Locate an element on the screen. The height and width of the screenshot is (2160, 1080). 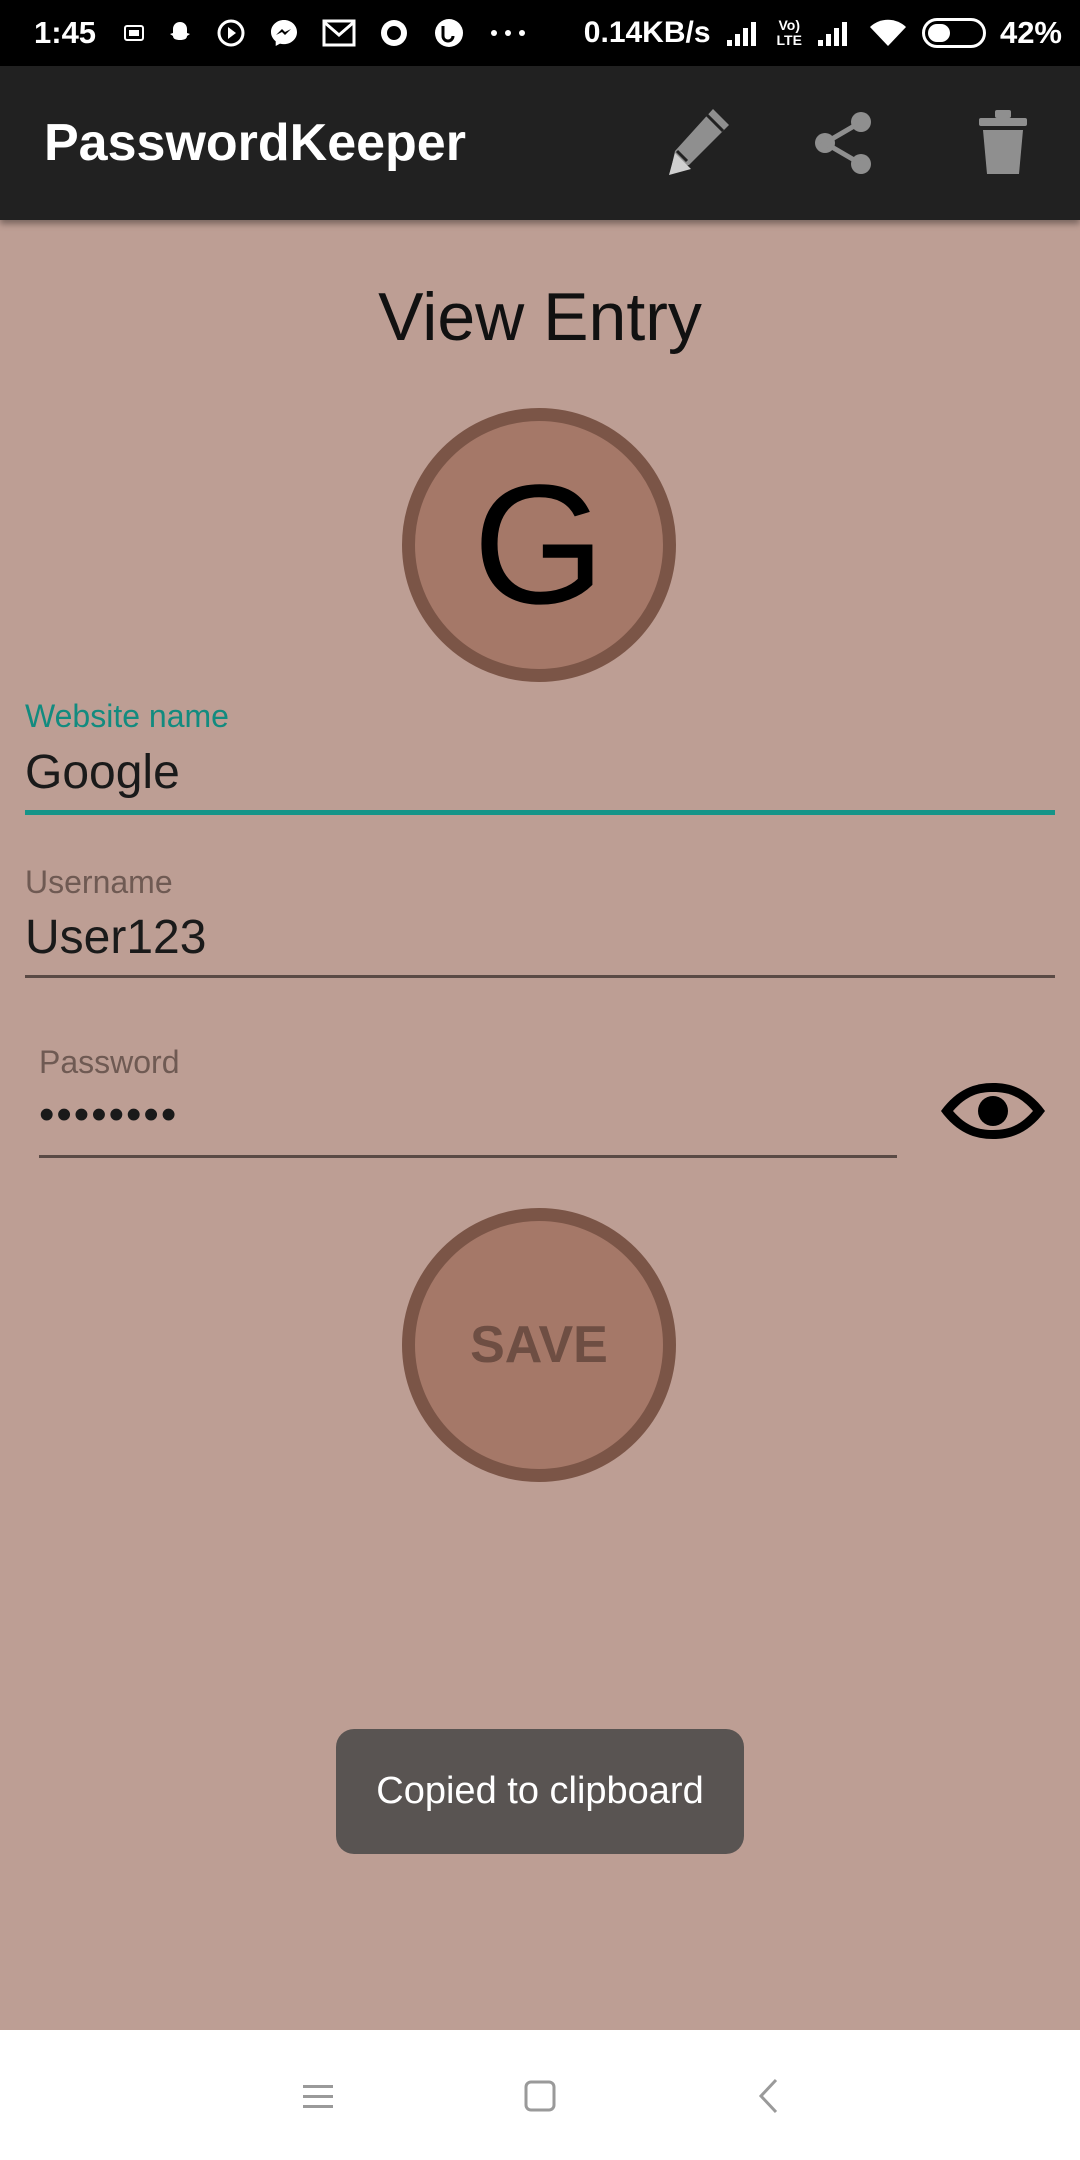
save-button: SAVE is located at coordinates (539, 1345).